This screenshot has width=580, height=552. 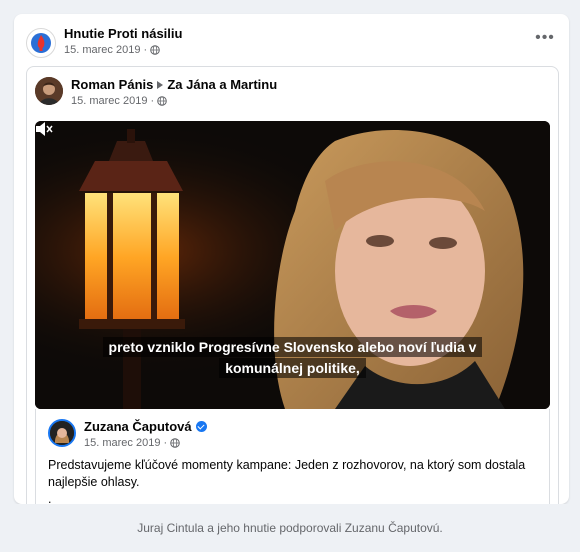 What do you see at coordinates (201, 426) in the screenshot?
I see `verified-badge-icon` at bounding box center [201, 426].